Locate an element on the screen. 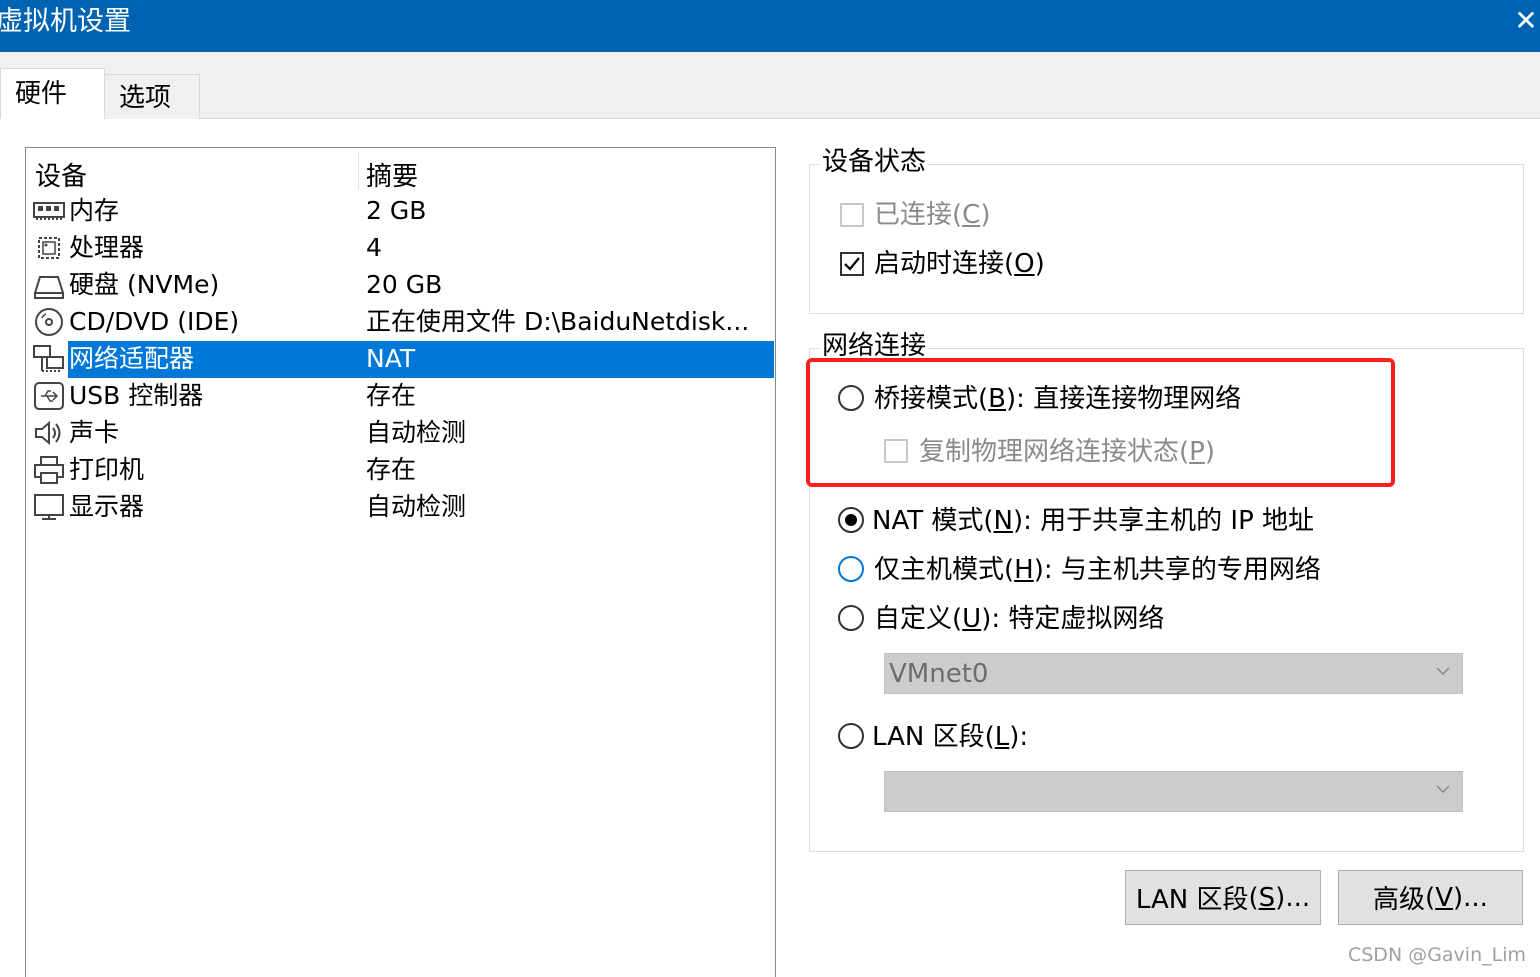 Image resolution: width=1540 pixels, height=977 pixels. tab-options-label: 选项 is located at coordinates (145, 98).